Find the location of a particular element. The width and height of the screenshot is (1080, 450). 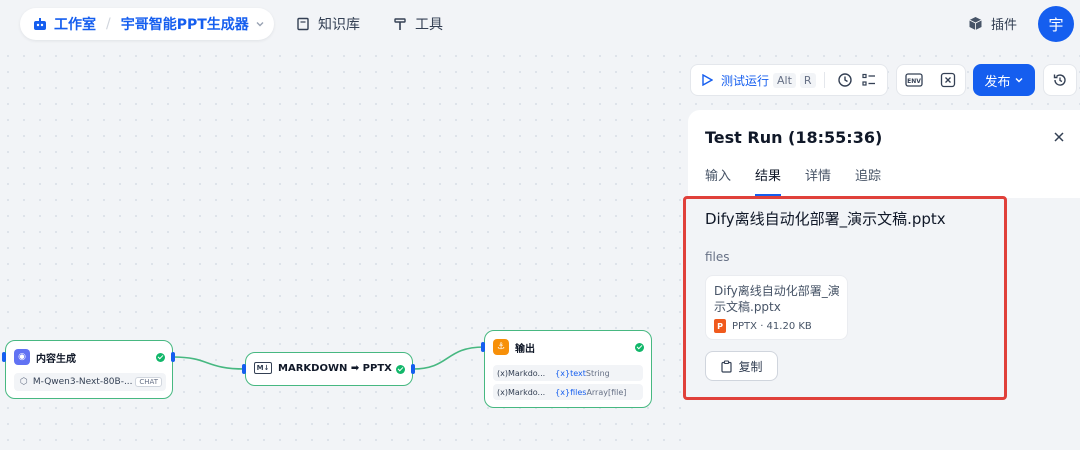

checklist-icon is located at coordinates (868, 79).